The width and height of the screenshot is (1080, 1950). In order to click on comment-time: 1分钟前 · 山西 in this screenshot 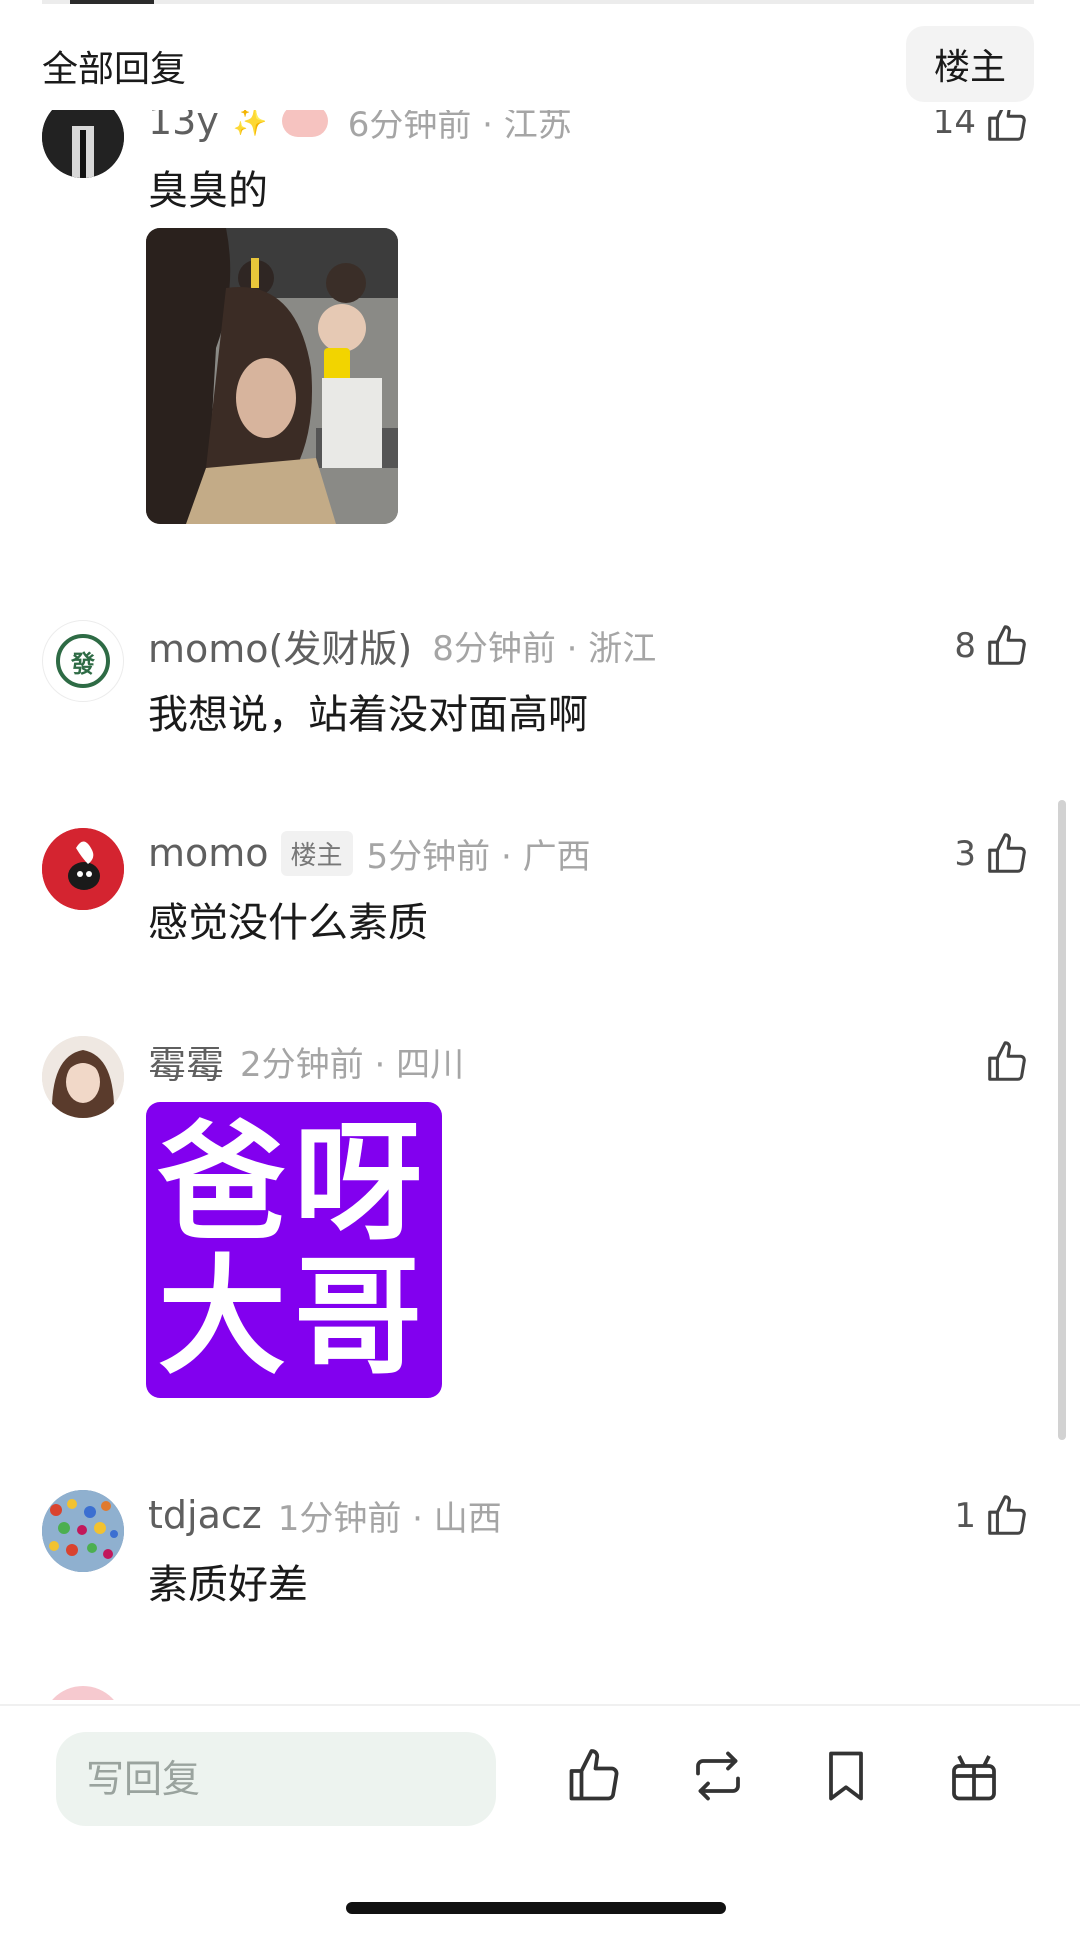, I will do `click(389, 1518)`.